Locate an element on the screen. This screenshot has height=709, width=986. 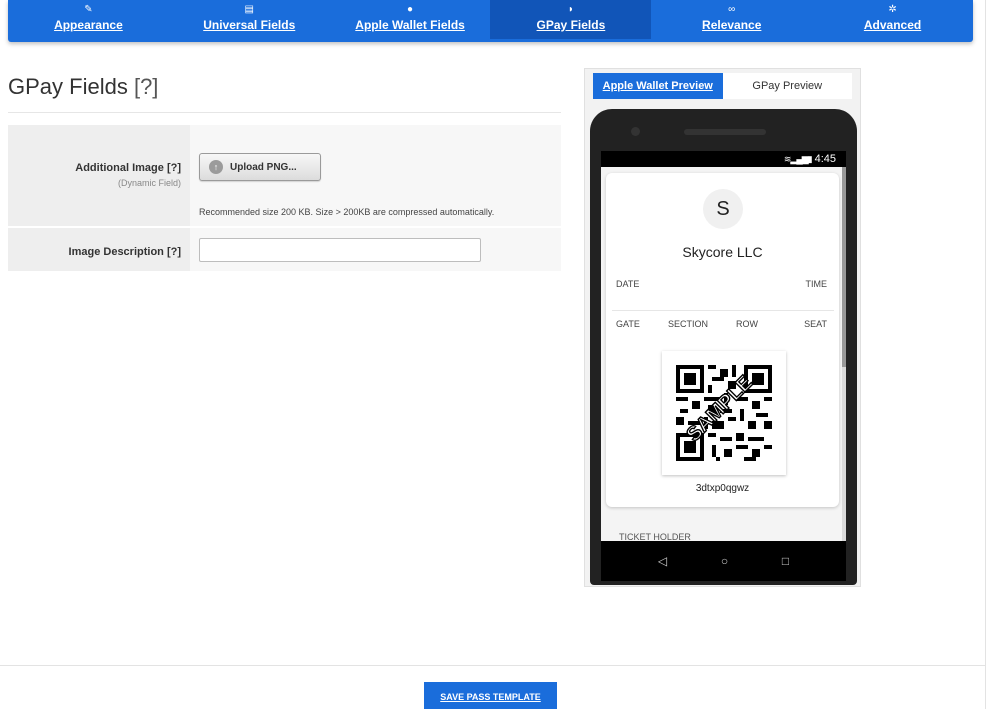
tab-universal-fields: ▤ Universal Fields is located at coordinates (249, 21).